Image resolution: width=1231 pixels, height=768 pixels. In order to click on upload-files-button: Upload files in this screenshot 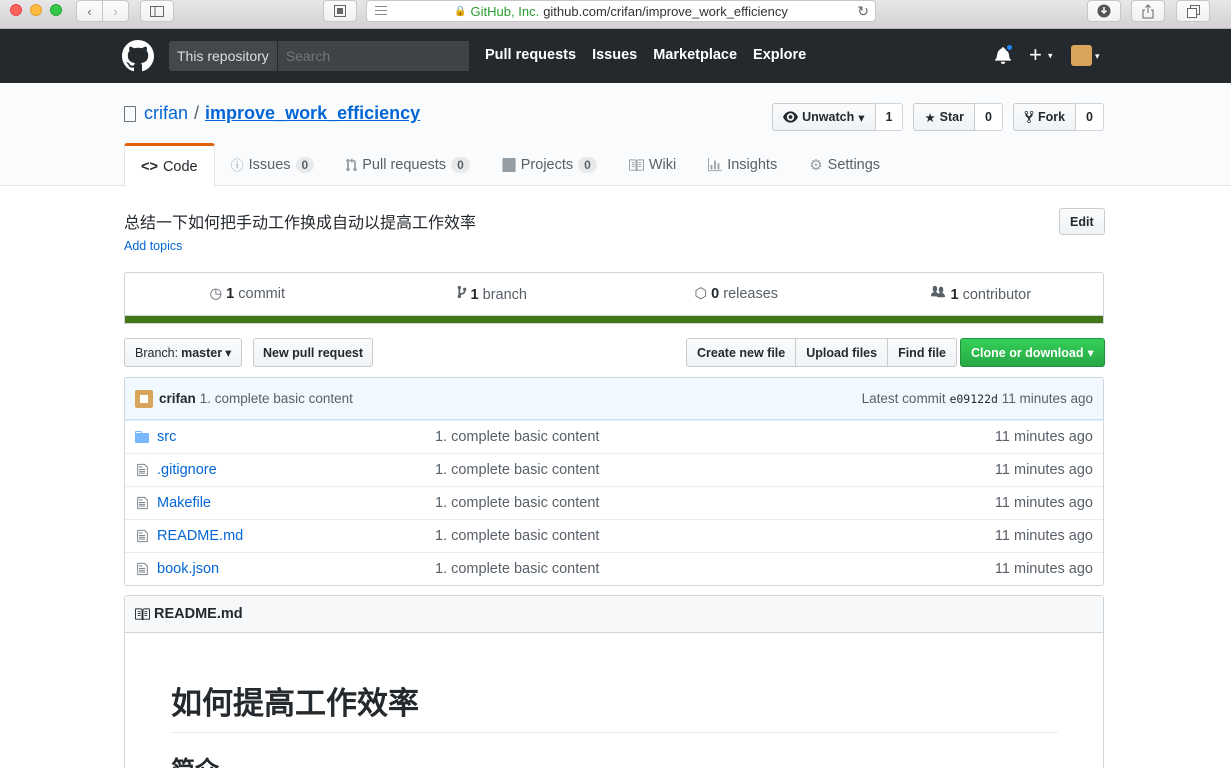, I will do `click(842, 352)`.